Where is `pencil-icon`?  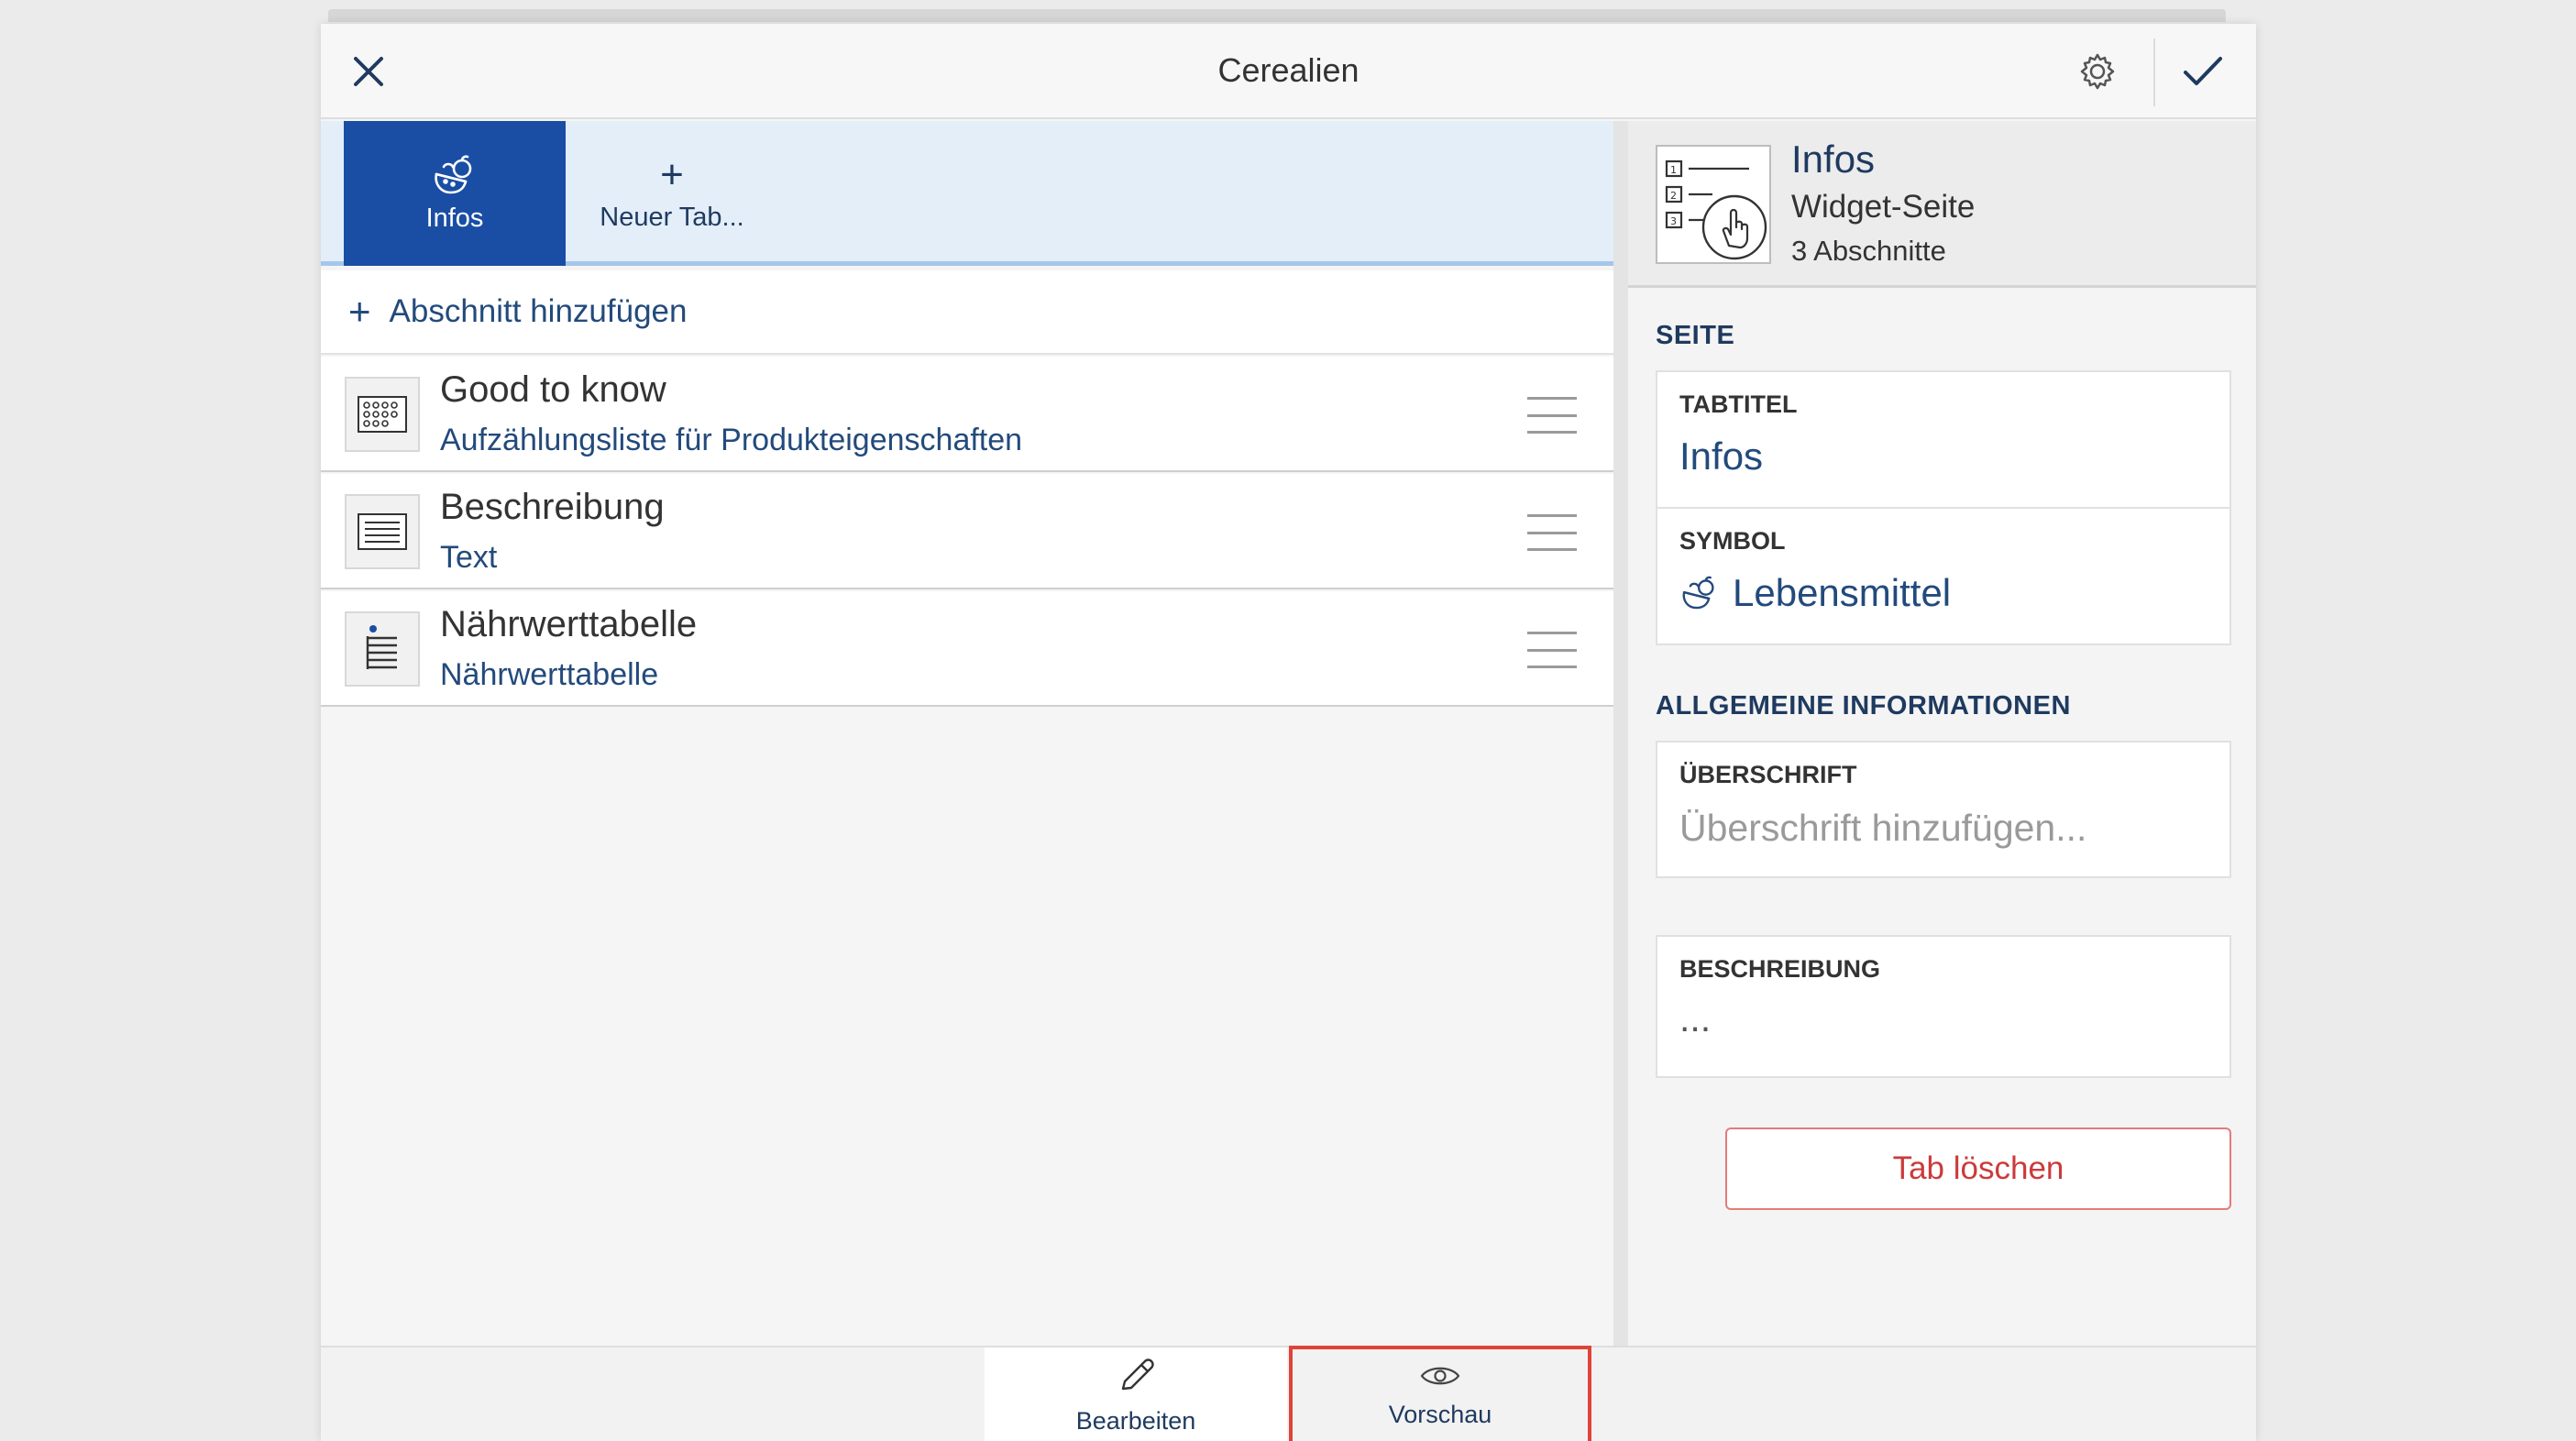 pencil-icon is located at coordinates (1137, 1374).